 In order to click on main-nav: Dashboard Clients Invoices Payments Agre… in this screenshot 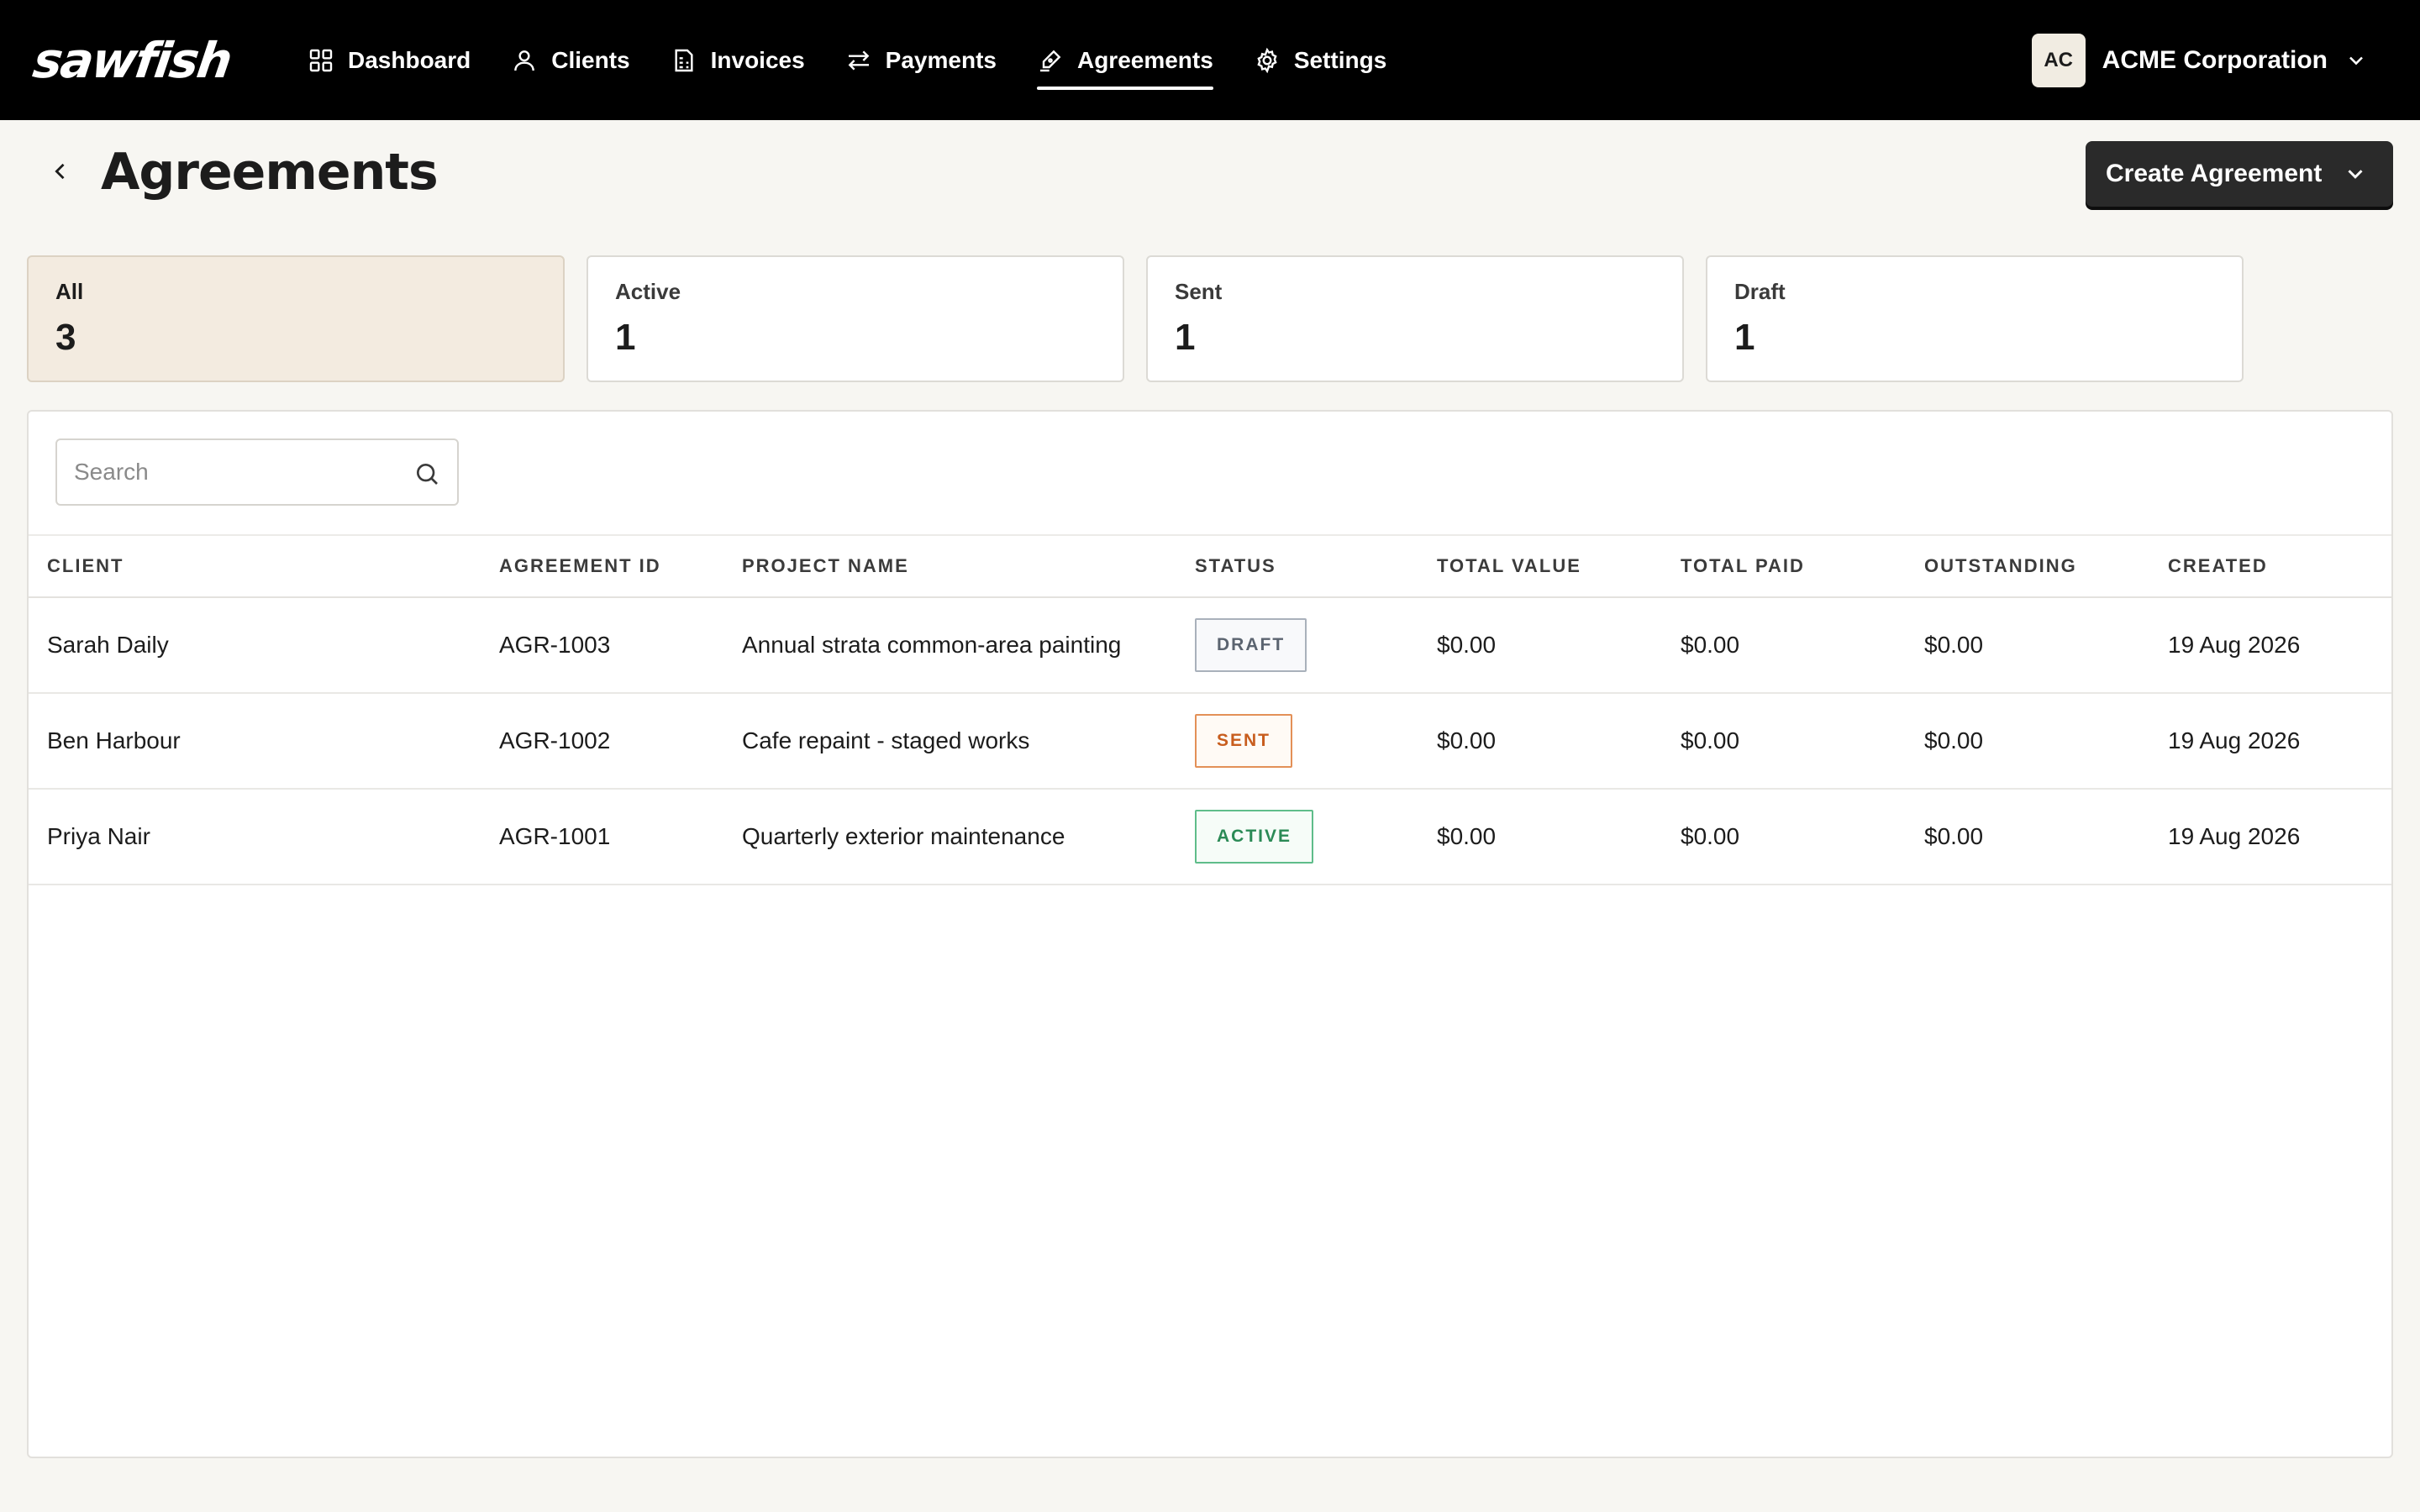, I will do `click(868, 60)`.